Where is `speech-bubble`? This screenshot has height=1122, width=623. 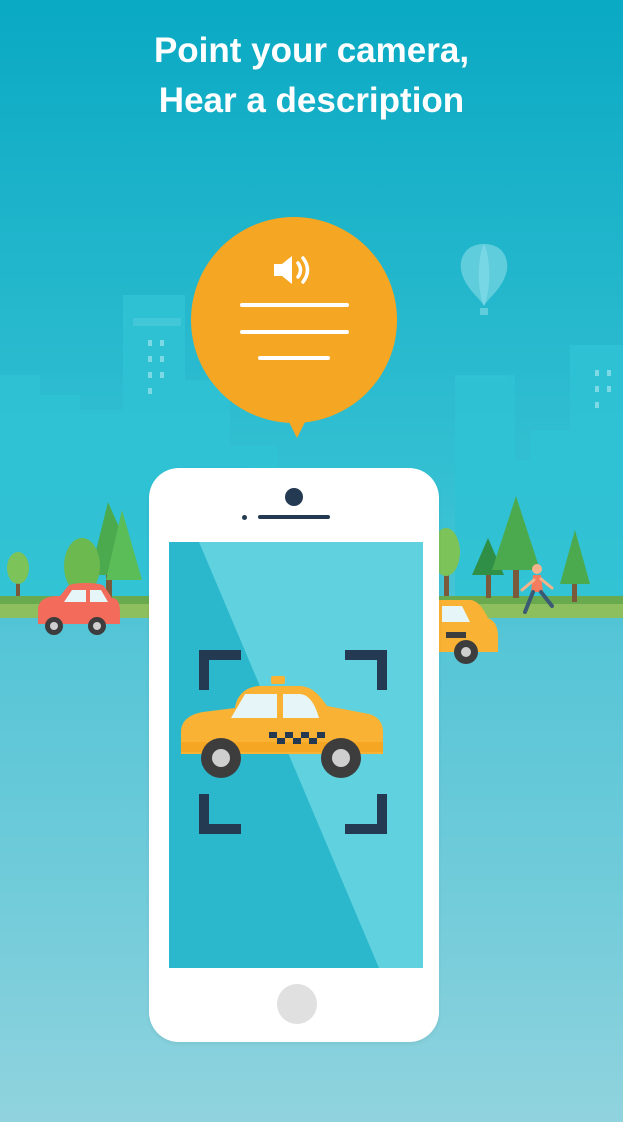 speech-bubble is located at coordinates (294, 320).